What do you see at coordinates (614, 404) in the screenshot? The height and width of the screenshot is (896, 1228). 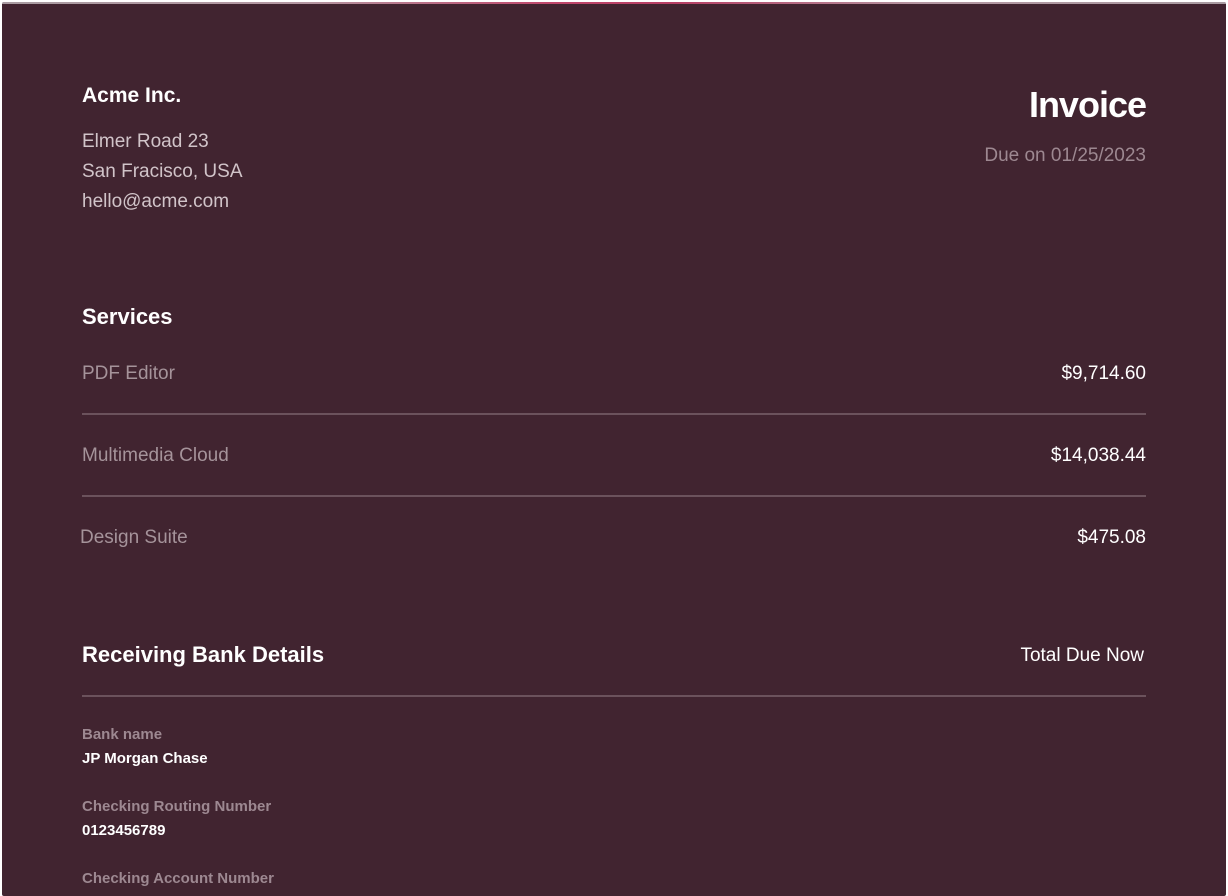 I see `service-row: PDF Editor $9,714.60` at bounding box center [614, 404].